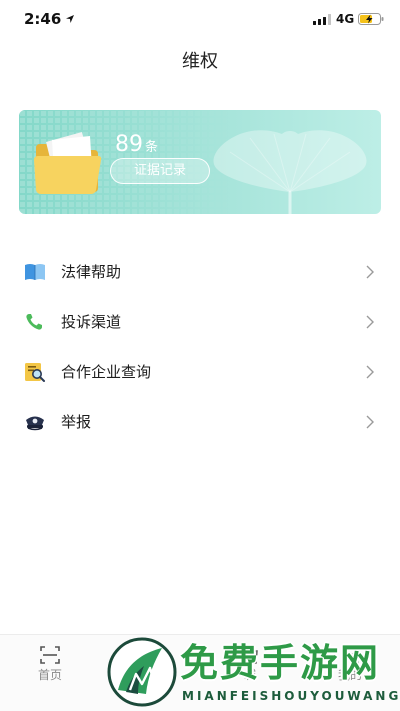  Describe the element at coordinates (35, 372) in the screenshot. I see `search-document-icon` at that location.